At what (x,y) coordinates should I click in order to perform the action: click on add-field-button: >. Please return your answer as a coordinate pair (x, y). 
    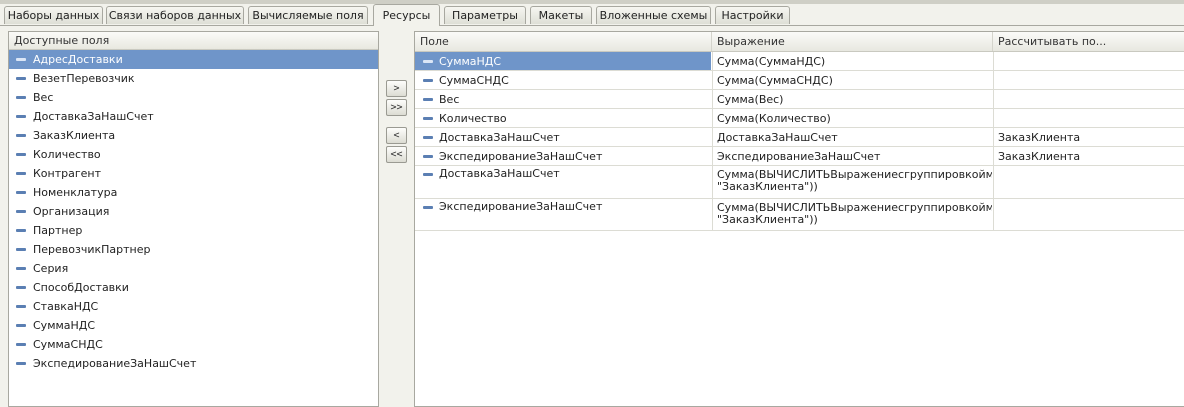
    Looking at the image, I should click on (396, 88).